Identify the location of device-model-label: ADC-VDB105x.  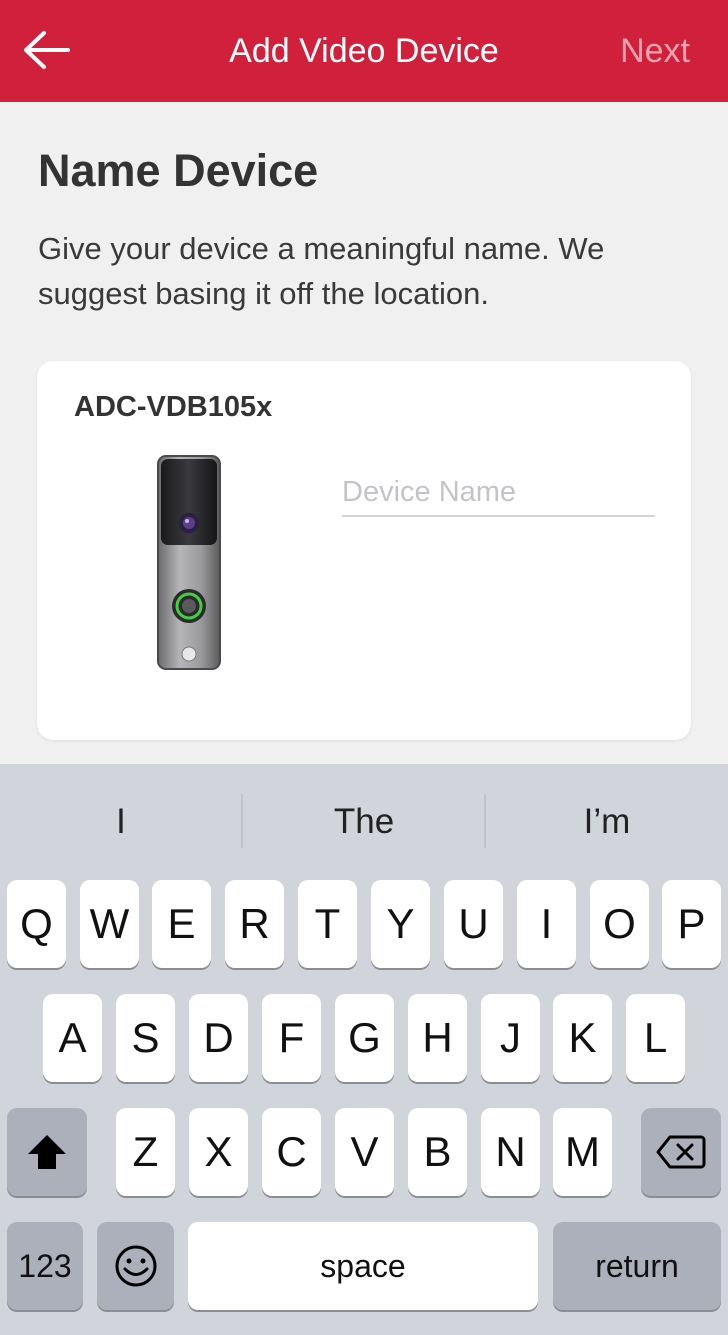
(173, 407).